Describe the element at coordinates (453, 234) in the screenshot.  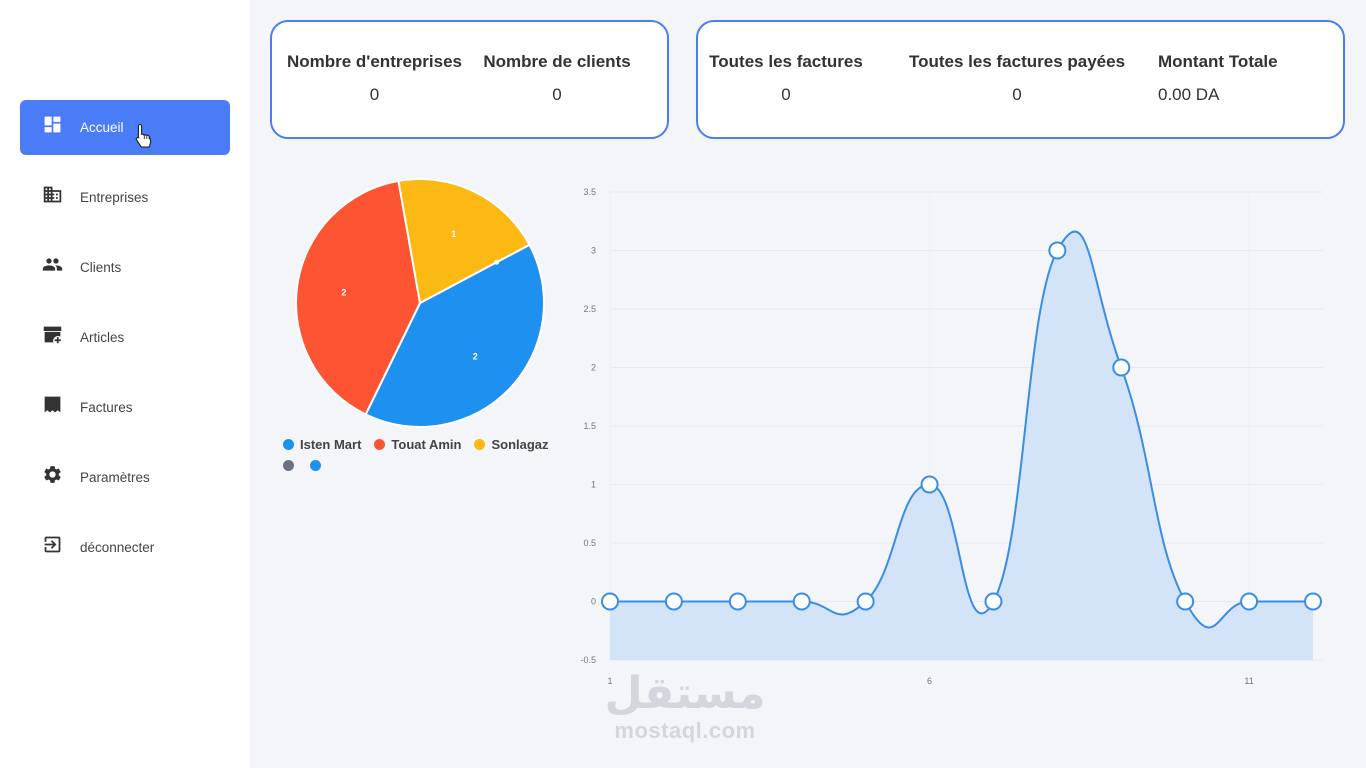
I see `pie-data-label: 1` at that location.